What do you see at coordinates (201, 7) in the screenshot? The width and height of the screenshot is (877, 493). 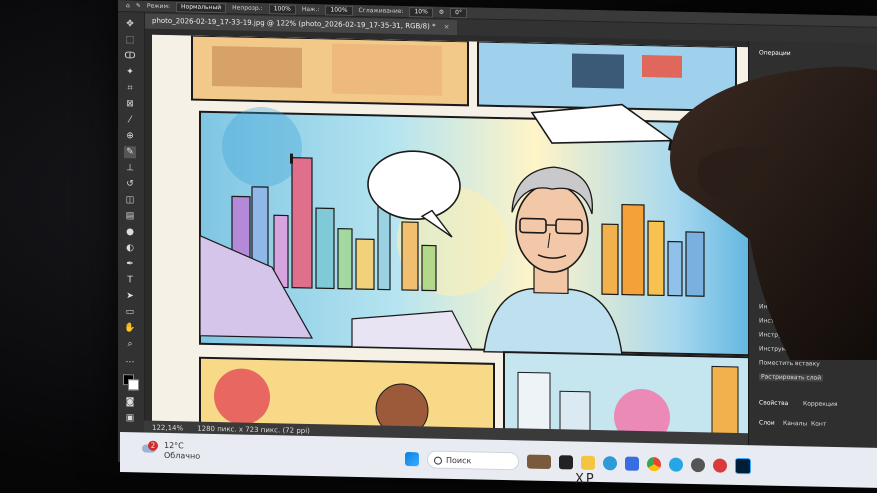 I see `mode-select: Нормальный` at bounding box center [201, 7].